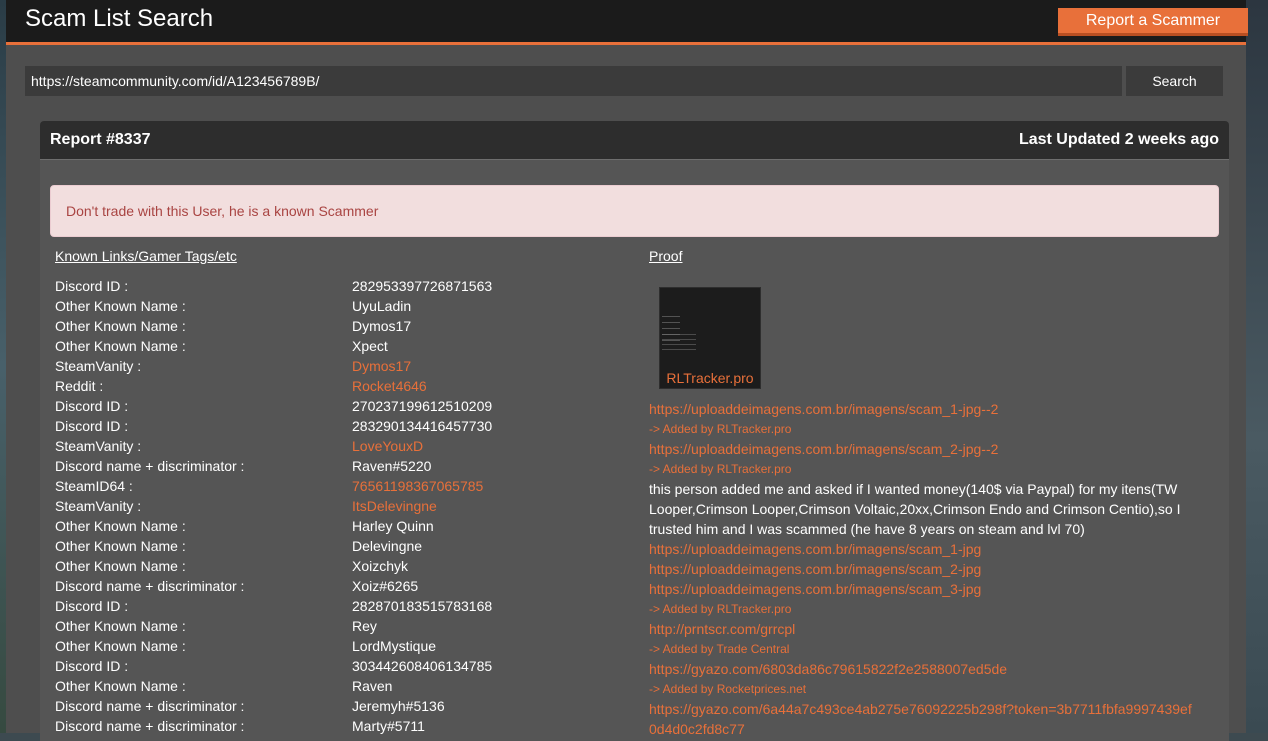  What do you see at coordinates (389, 386) in the screenshot?
I see `entry-value: Rocket4646` at bounding box center [389, 386].